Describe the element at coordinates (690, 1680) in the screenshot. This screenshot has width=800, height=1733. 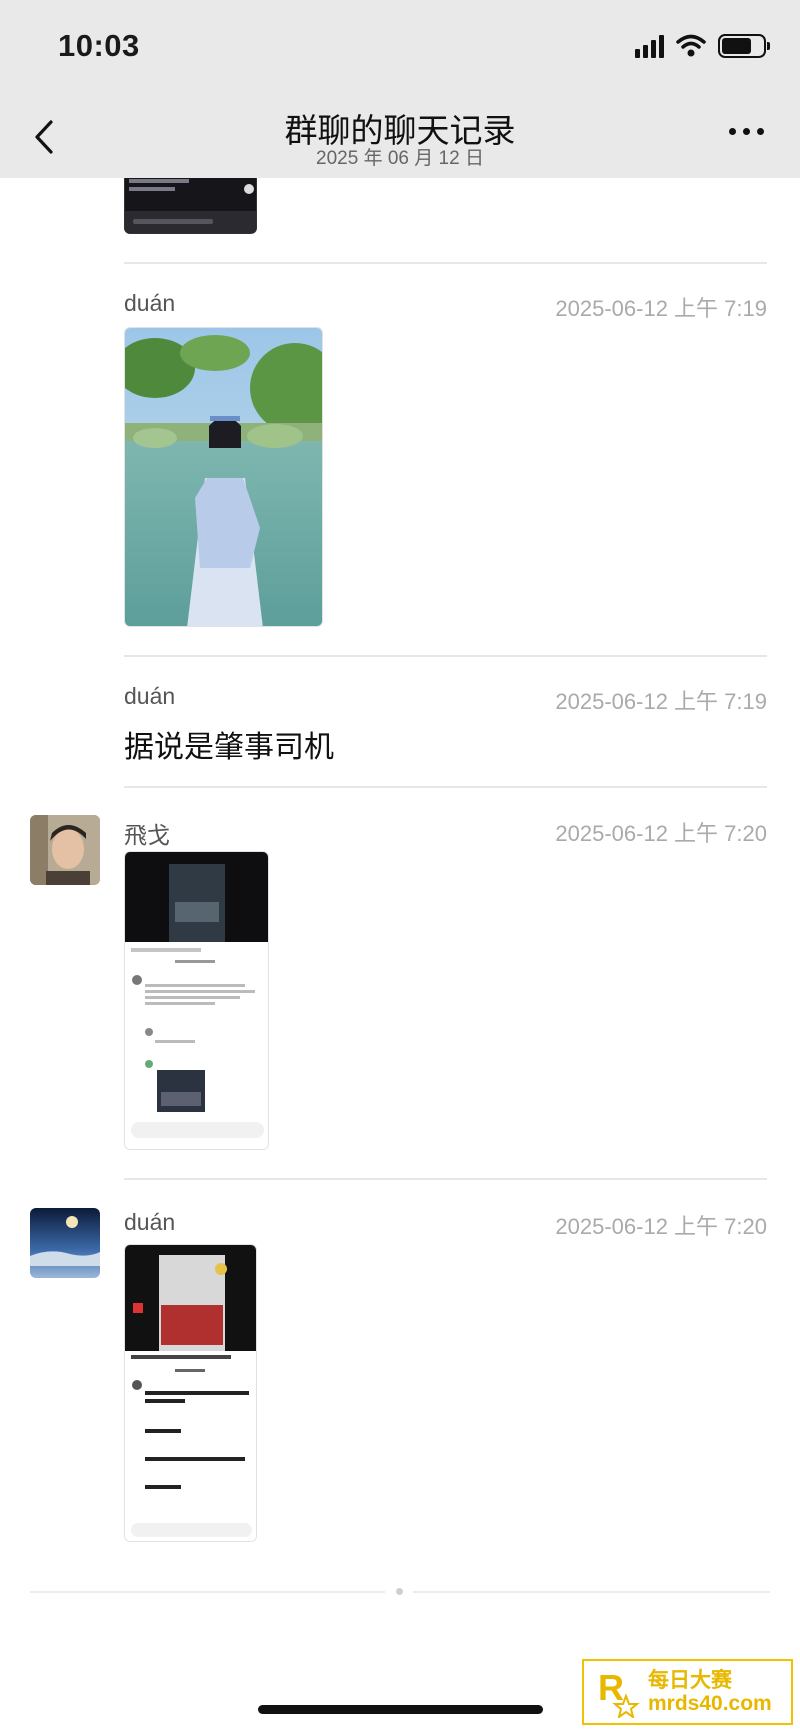
I see `watermark-title: 每日大赛` at that location.